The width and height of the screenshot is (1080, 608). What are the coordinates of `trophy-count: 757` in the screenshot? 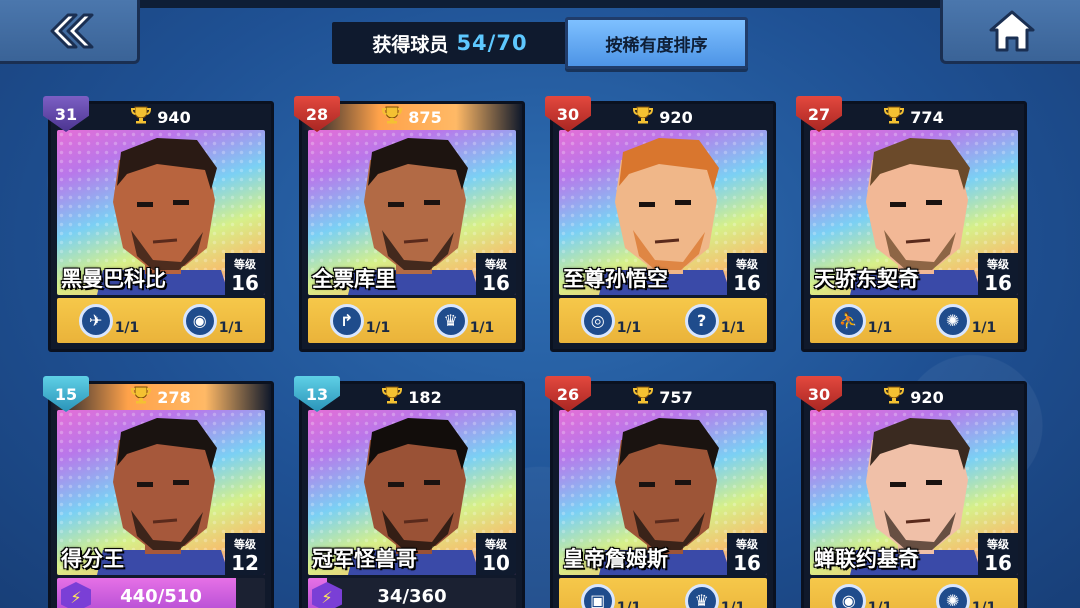 It's located at (676, 397).